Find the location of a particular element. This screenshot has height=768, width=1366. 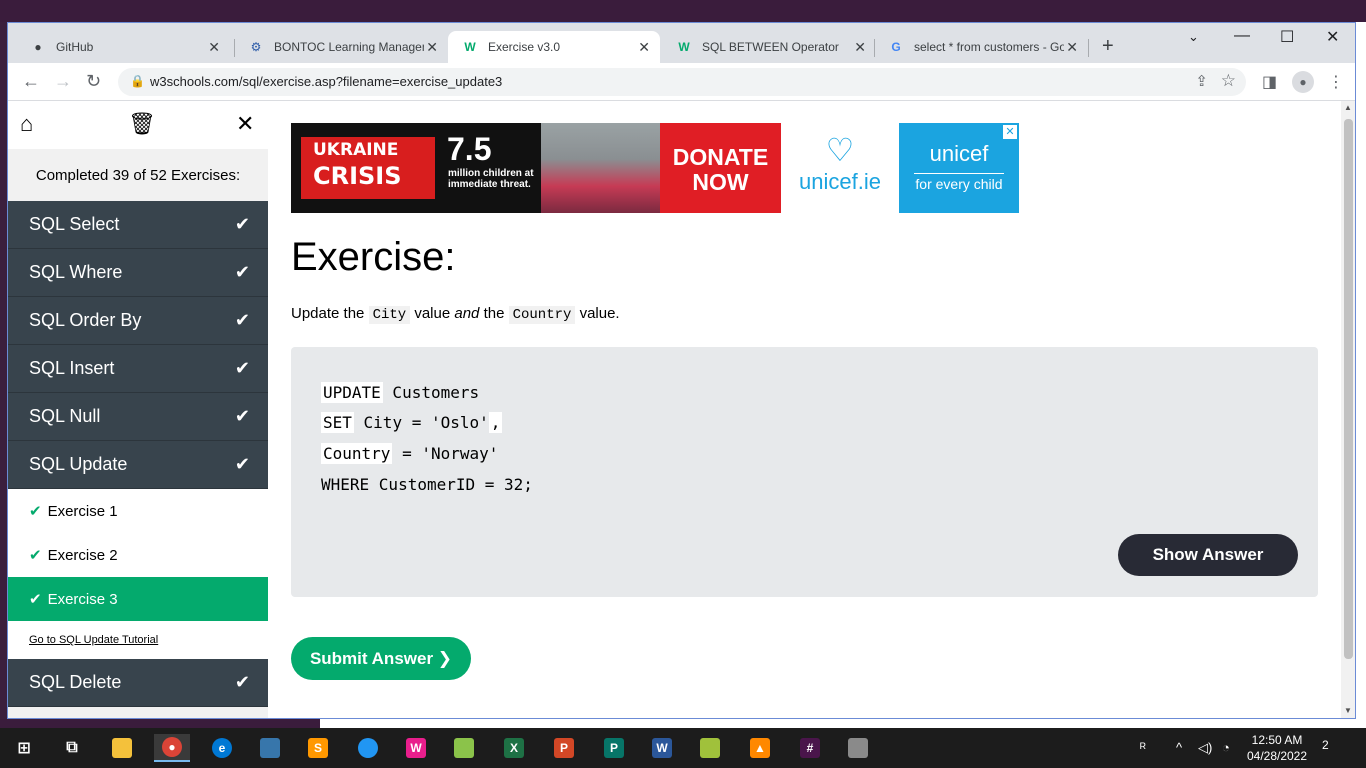

sidebar-item-sql-where: SQL Where ✔ is located at coordinates (138, 273).